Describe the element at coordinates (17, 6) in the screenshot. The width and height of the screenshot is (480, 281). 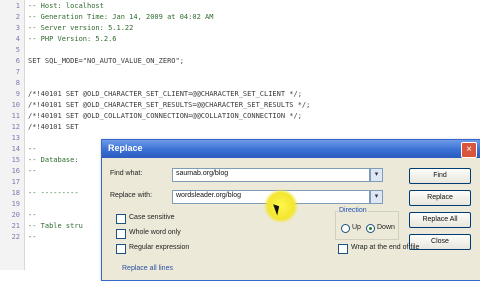
I see `line-number: 1` at that location.